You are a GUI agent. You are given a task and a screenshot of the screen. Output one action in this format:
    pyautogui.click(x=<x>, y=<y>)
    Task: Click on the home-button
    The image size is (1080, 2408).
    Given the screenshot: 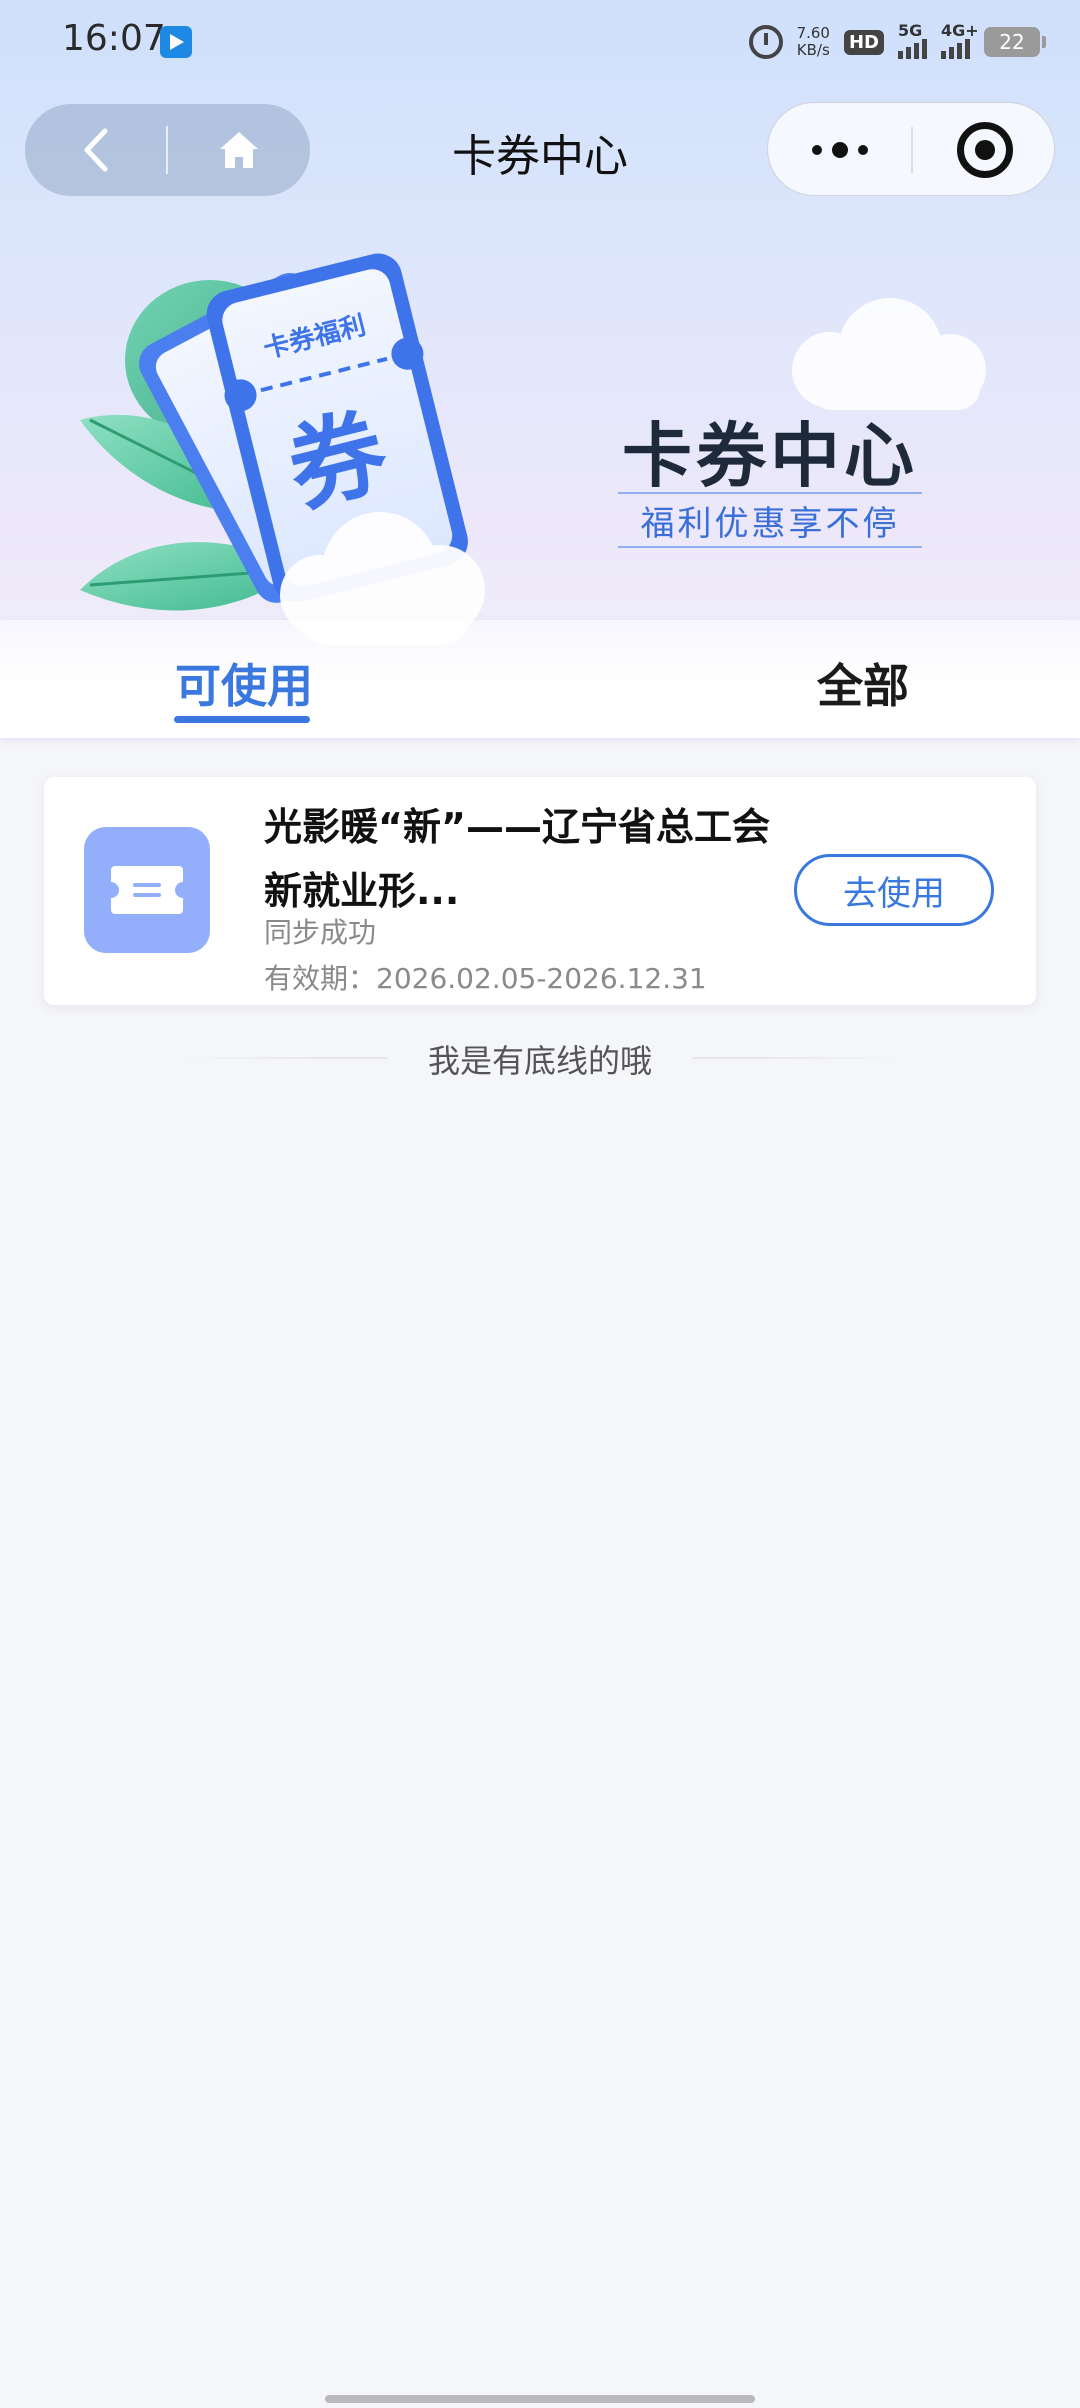 What is the action you would take?
    pyautogui.click(x=239, y=150)
    